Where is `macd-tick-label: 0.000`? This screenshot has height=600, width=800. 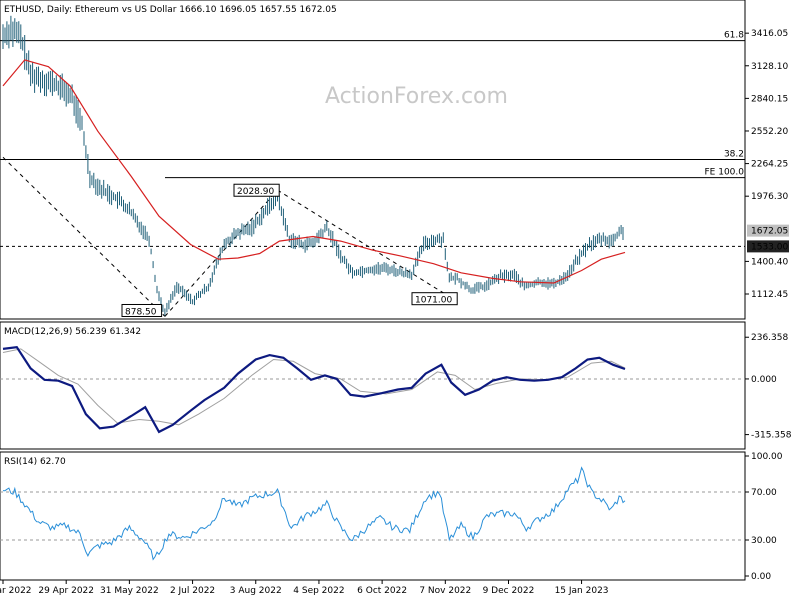 macd-tick-label: 0.000 is located at coordinates (764, 380).